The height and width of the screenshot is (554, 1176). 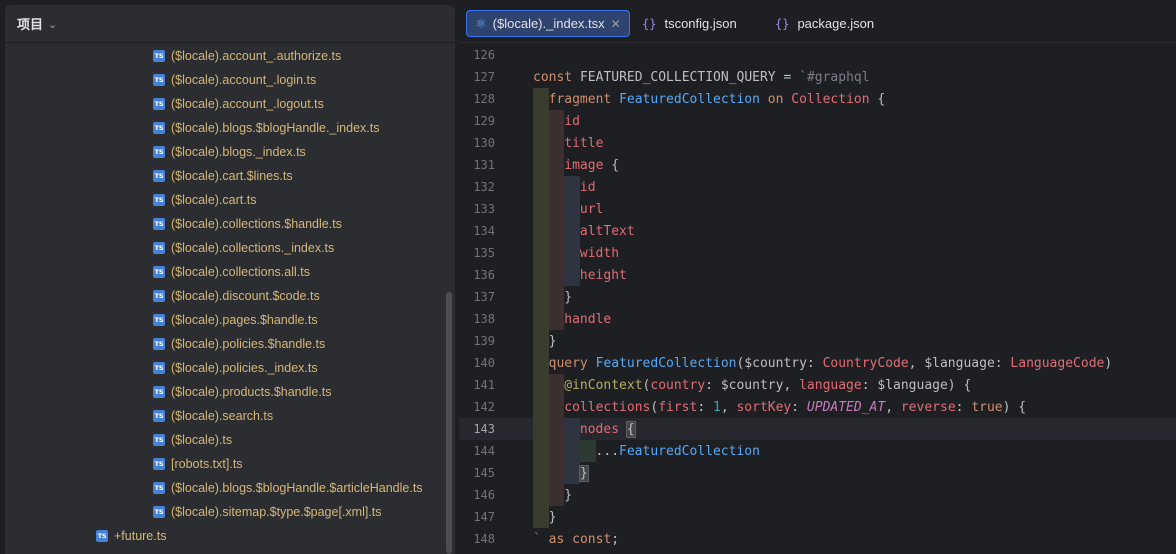 I want to click on file-tree-item: TS ($locale).discount.$code.ts, so click(x=236, y=296).